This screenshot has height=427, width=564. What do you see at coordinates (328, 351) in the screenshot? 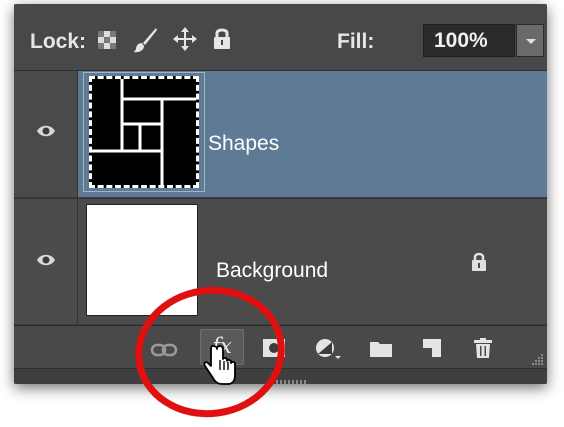
I see `adjustment-layer-icon` at bounding box center [328, 351].